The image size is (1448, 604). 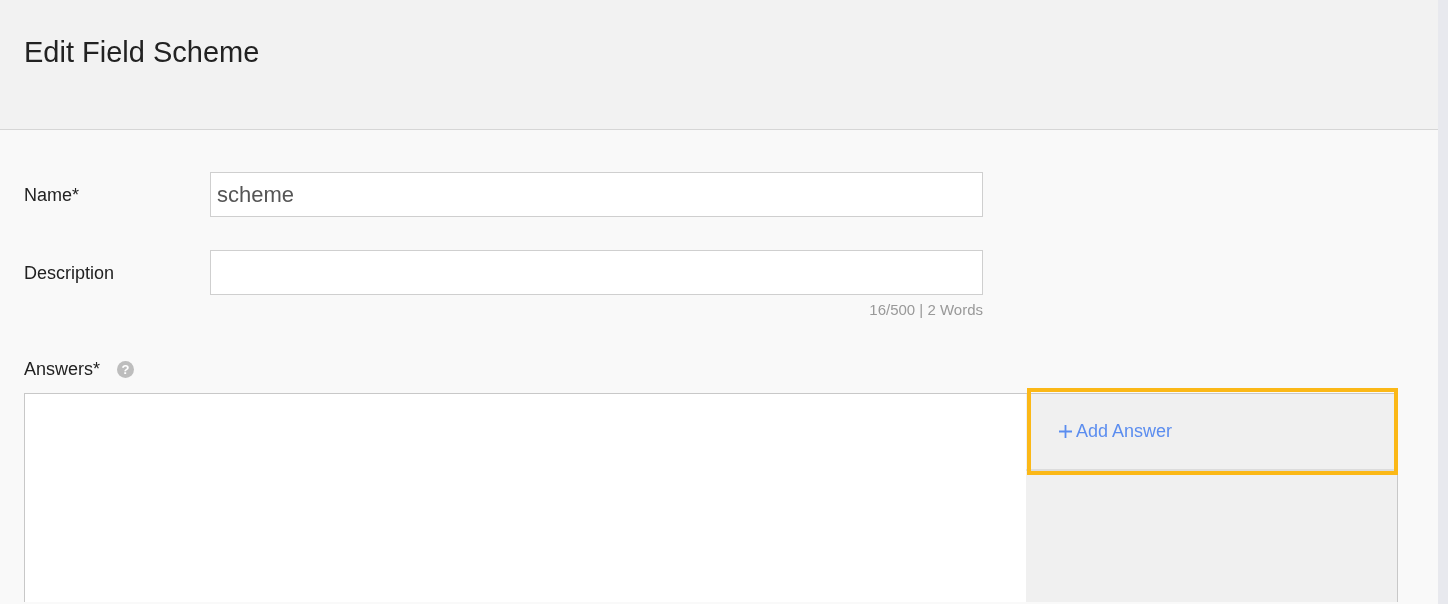 I want to click on add-answer-button: Add Answer, so click(x=1115, y=431).